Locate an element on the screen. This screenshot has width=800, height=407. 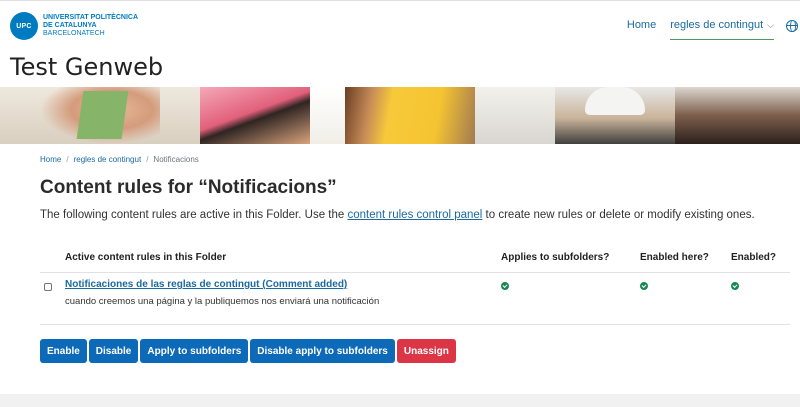
breadcrumb-current: Notificacions is located at coordinates (176, 159).